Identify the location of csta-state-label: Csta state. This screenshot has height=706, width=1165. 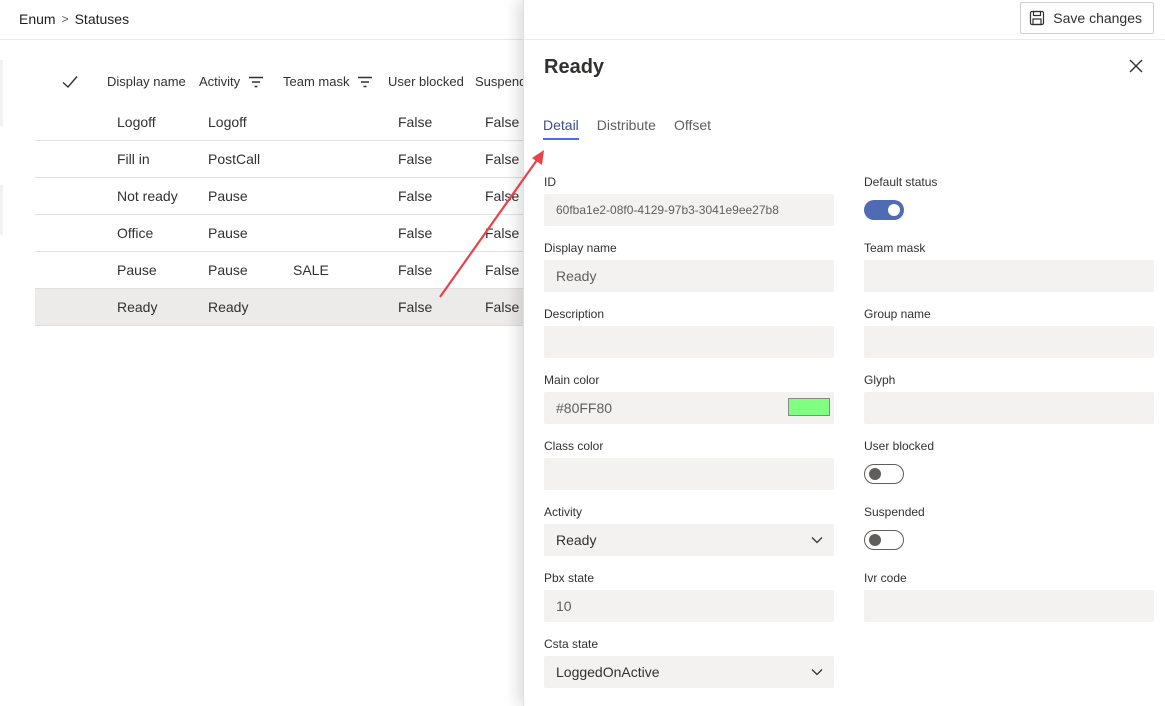
(571, 644).